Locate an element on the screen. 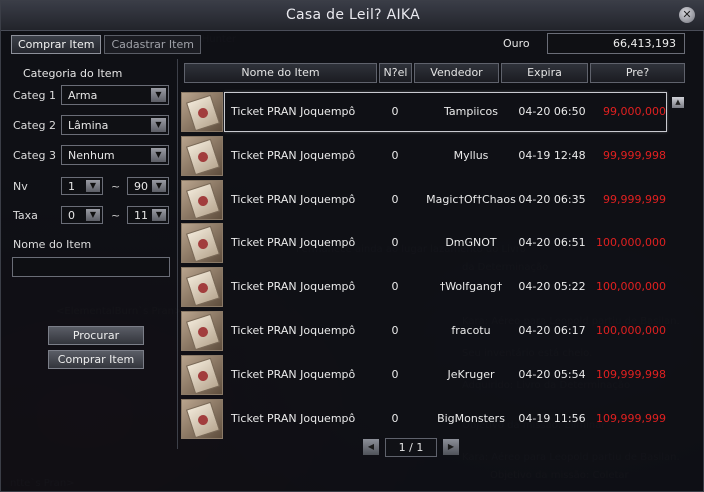 The width and height of the screenshot is (704, 492). categ2-value: Lâmina is located at coordinates (88, 125).